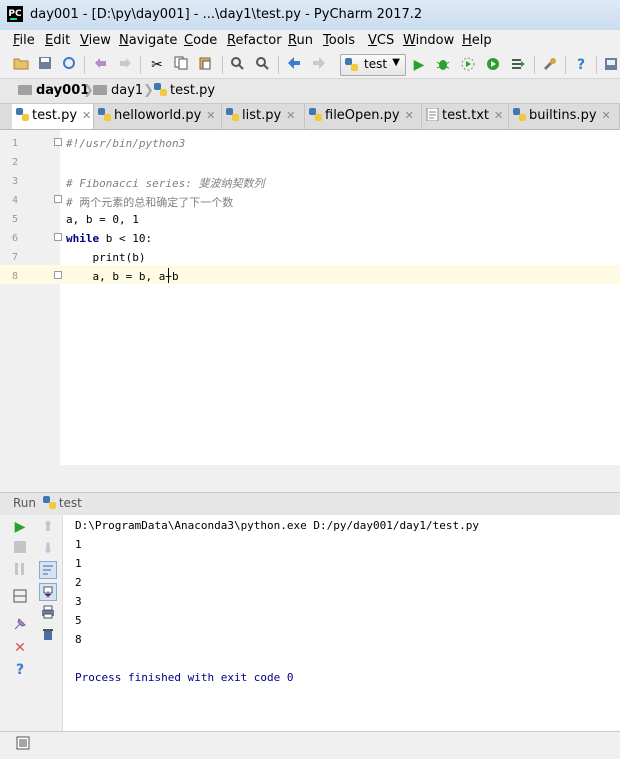 The width and height of the screenshot is (620, 759). Describe the element at coordinates (45, 65) in the screenshot. I see `save-icon` at that location.